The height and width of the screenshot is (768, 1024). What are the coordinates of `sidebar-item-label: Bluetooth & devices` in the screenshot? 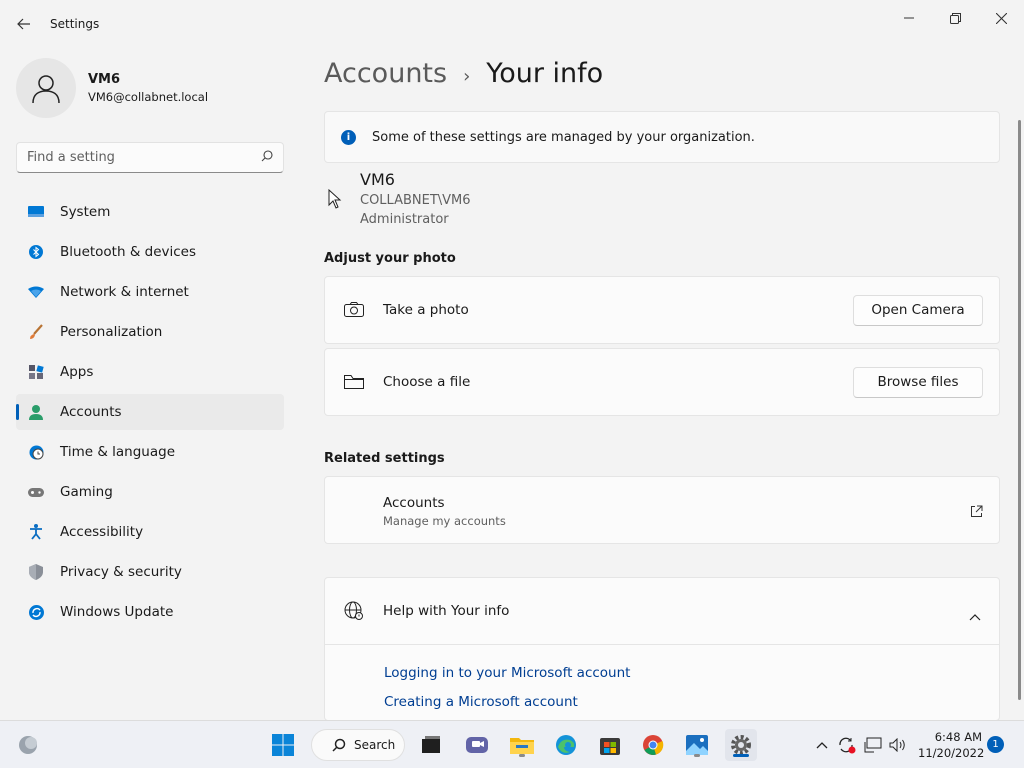 It's located at (128, 252).